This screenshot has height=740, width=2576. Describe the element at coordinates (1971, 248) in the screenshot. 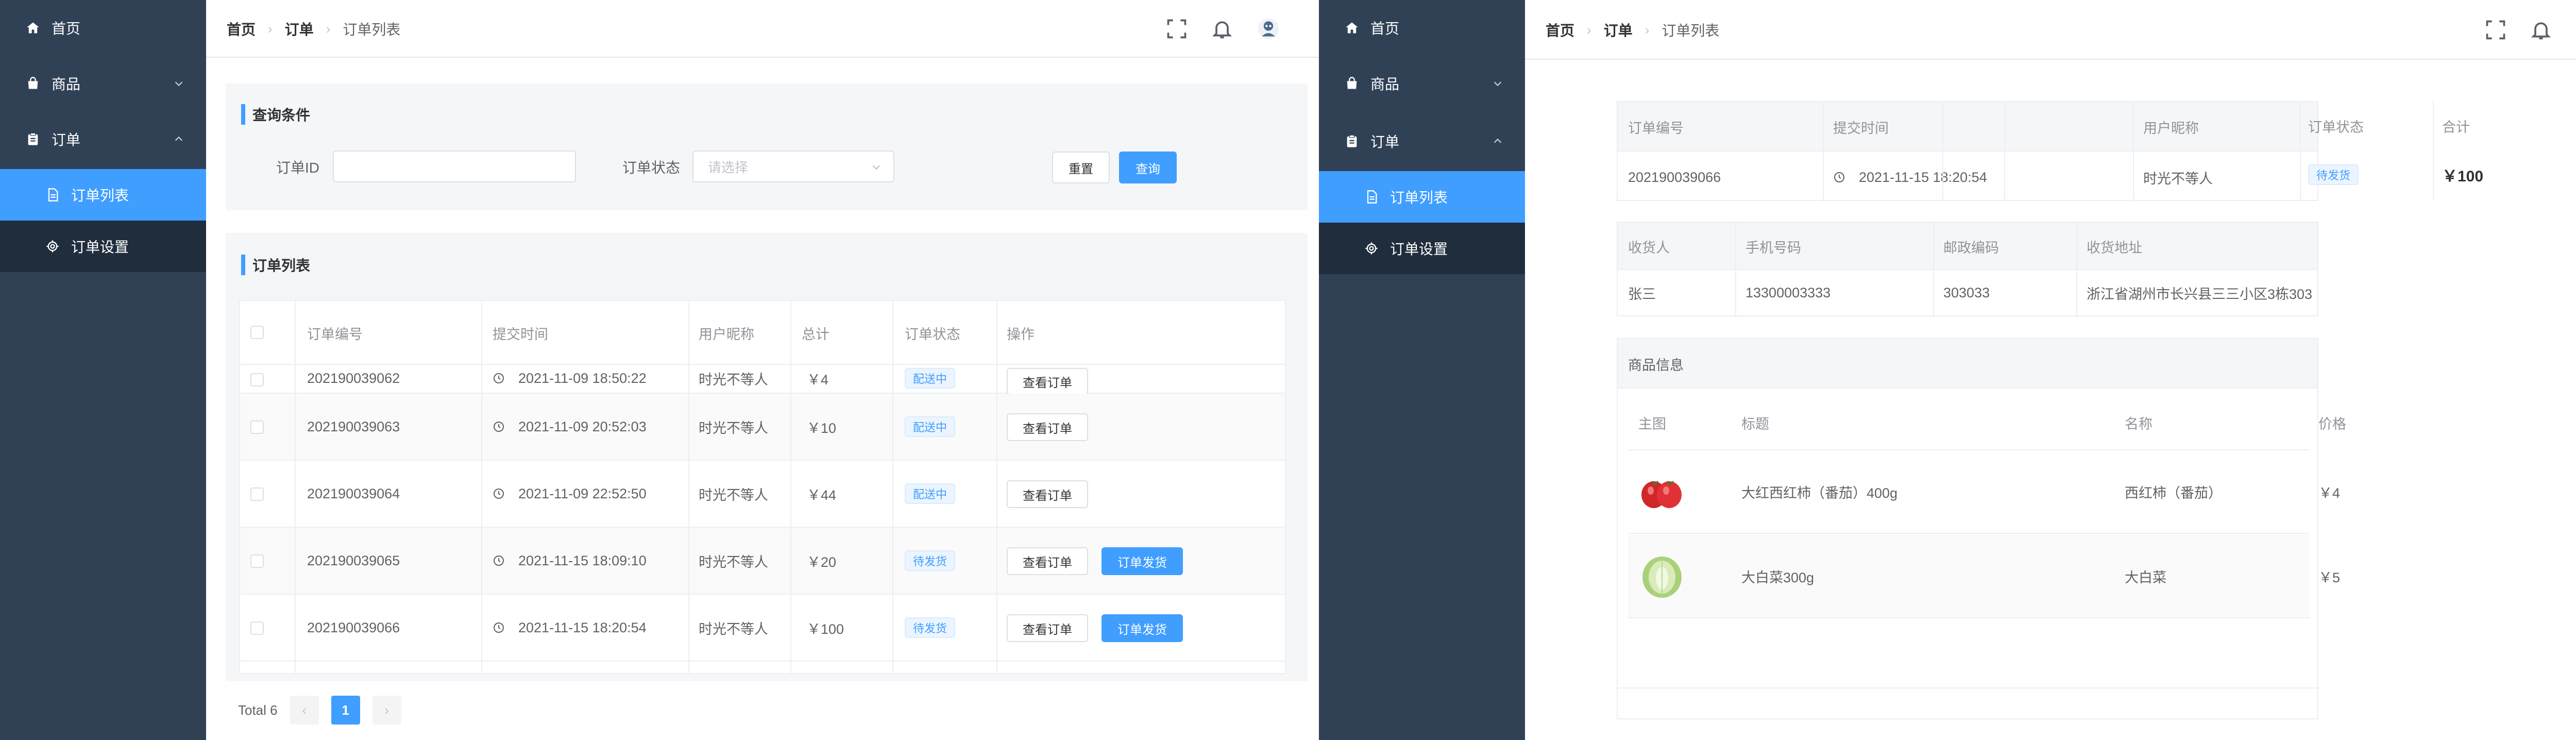

I see `column-header: 邮政编码` at that location.